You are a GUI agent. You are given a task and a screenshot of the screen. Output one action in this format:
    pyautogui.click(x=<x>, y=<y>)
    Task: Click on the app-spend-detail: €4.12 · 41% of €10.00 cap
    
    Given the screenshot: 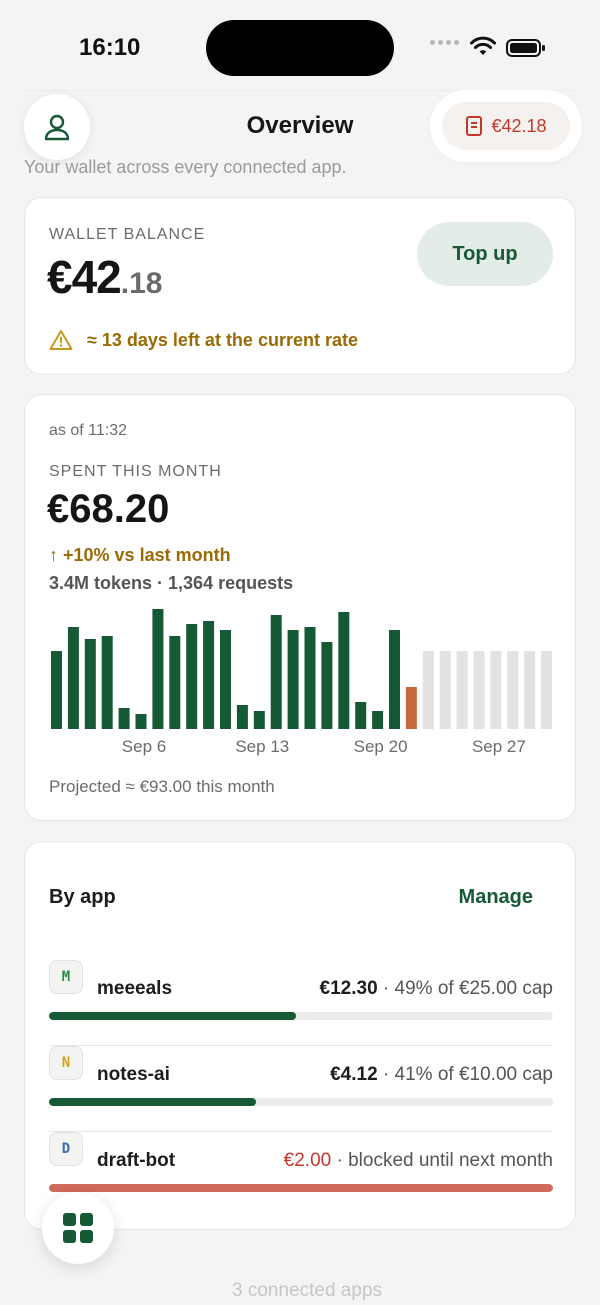 What is the action you would take?
    pyautogui.click(x=441, y=1074)
    